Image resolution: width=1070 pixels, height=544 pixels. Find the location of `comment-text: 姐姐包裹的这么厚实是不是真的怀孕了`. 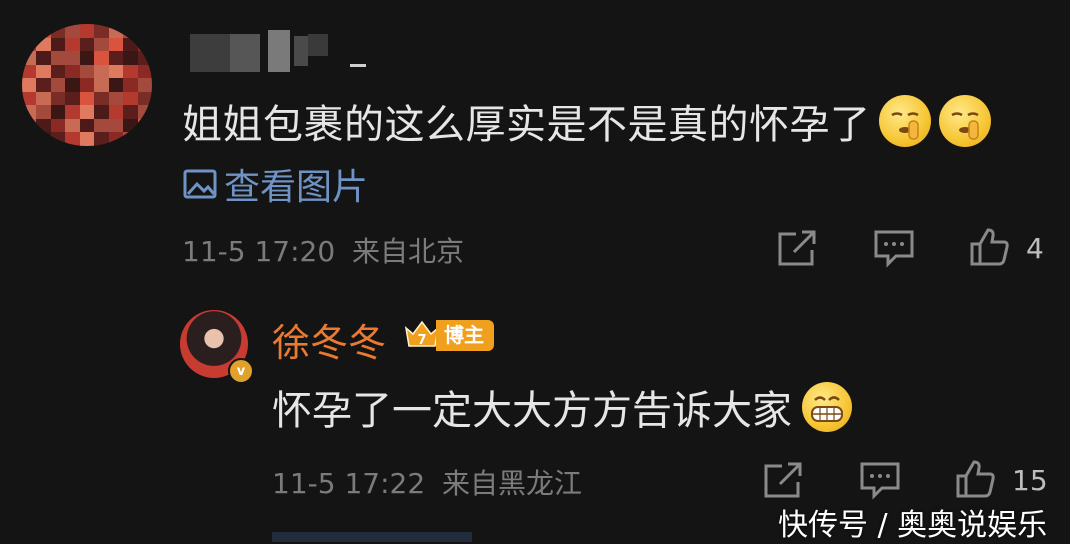

comment-text: 姐姐包裹的这么厚实是不是真的怀孕了 is located at coordinates (526, 125).